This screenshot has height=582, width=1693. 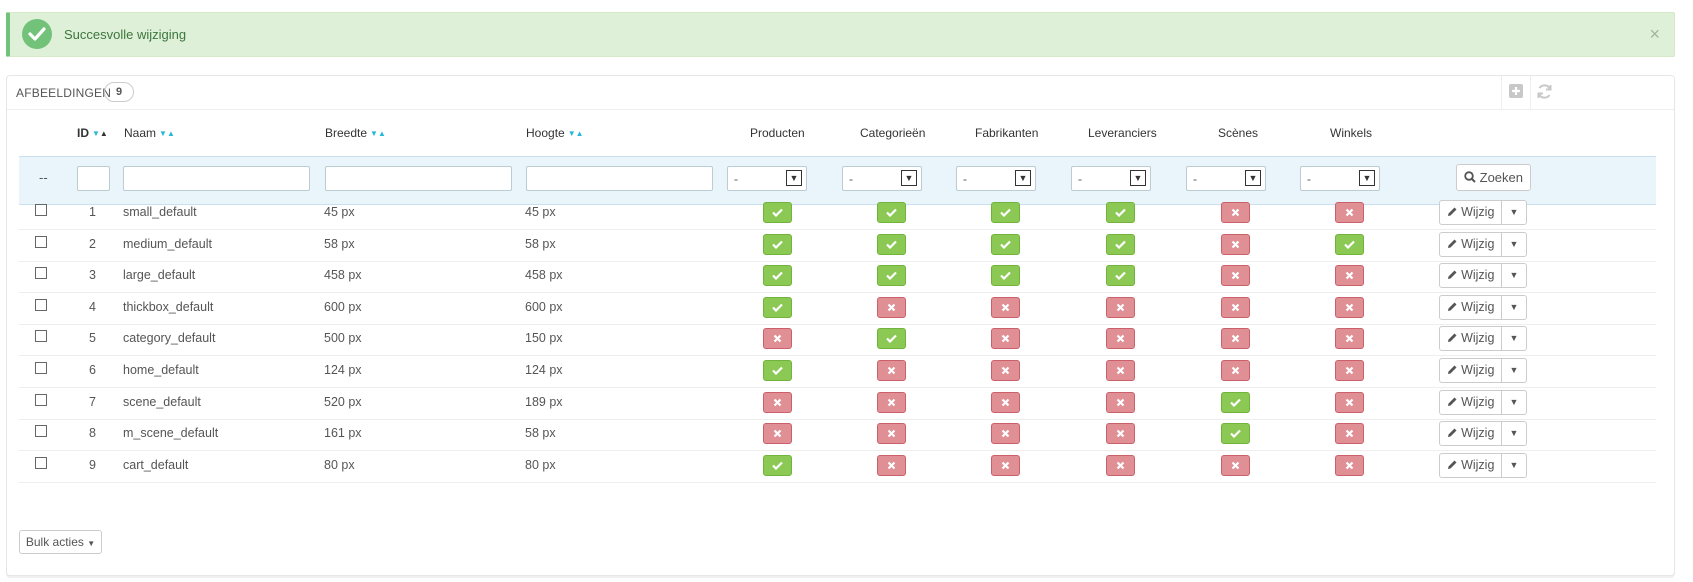 I want to click on table-row: 1 small_default 45 px 45 px Wijzig ▼, so click(x=837, y=213).